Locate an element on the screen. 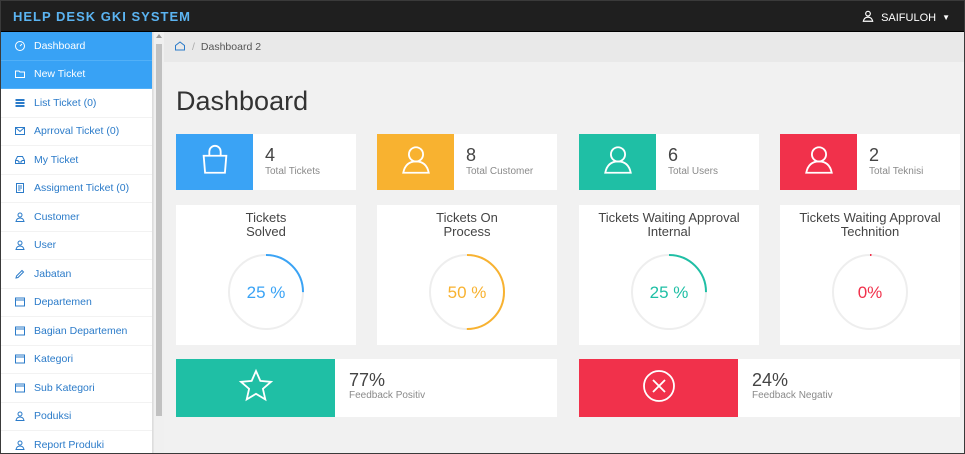  stat-label: Total Customer is located at coordinates (500, 171).